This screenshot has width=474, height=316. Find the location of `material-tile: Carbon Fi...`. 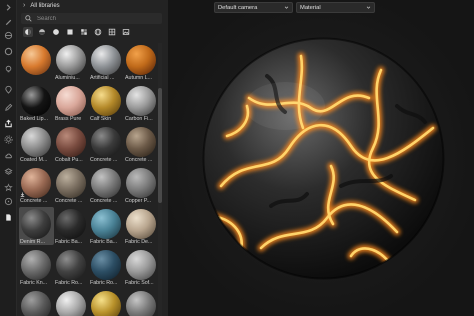

material-tile: Carbon Fi... is located at coordinates (141, 103).